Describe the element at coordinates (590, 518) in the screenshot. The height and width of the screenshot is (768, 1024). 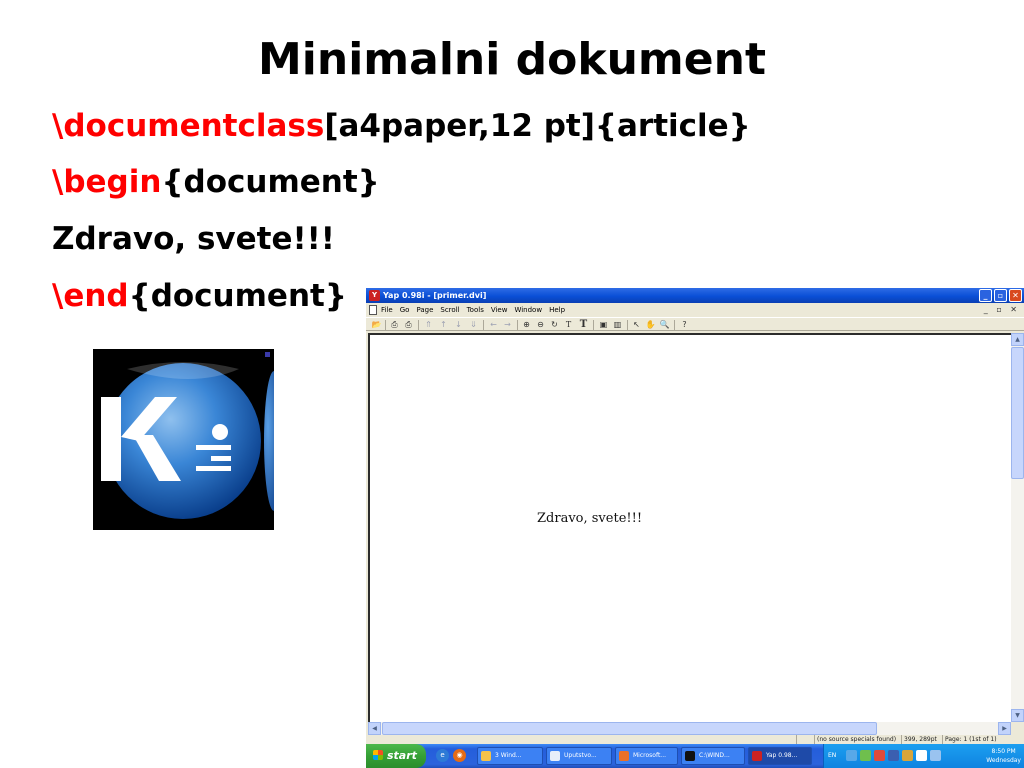
I see `rendered-document-text: Zdravo, svete!!!` at that location.